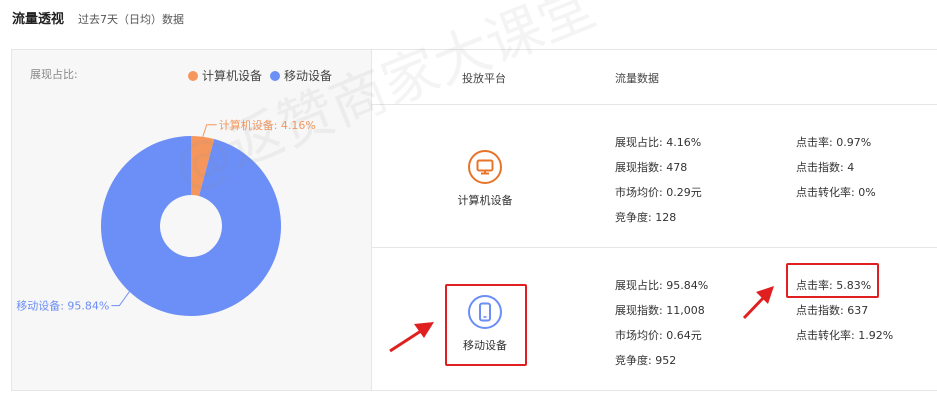 This screenshot has height=401, width=937. What do you see at coordinates (411, 337) in the screenshot?
I see `arrow-to-mobile-platform` at bounding box center [411, 337].